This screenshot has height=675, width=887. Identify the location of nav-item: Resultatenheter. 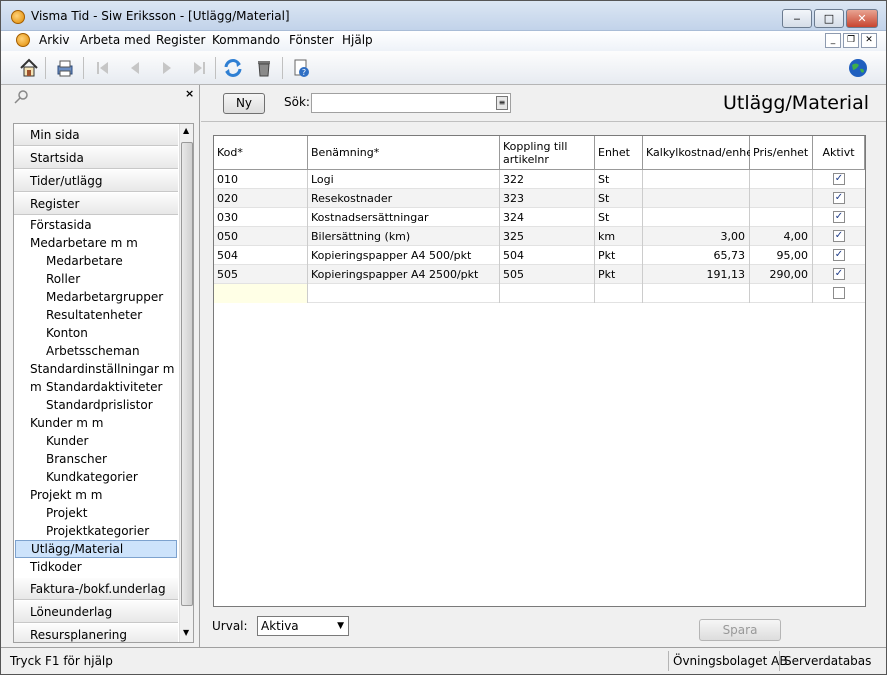
(96, 315).